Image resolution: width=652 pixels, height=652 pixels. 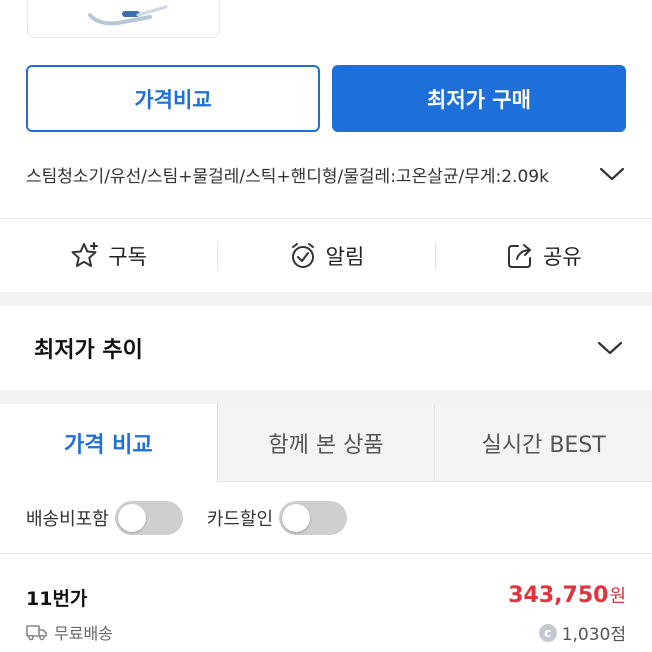 What do you see at coordinates (36, 633) in the screenshot?
I see `truck-icon` at bounding box center [36, 633].